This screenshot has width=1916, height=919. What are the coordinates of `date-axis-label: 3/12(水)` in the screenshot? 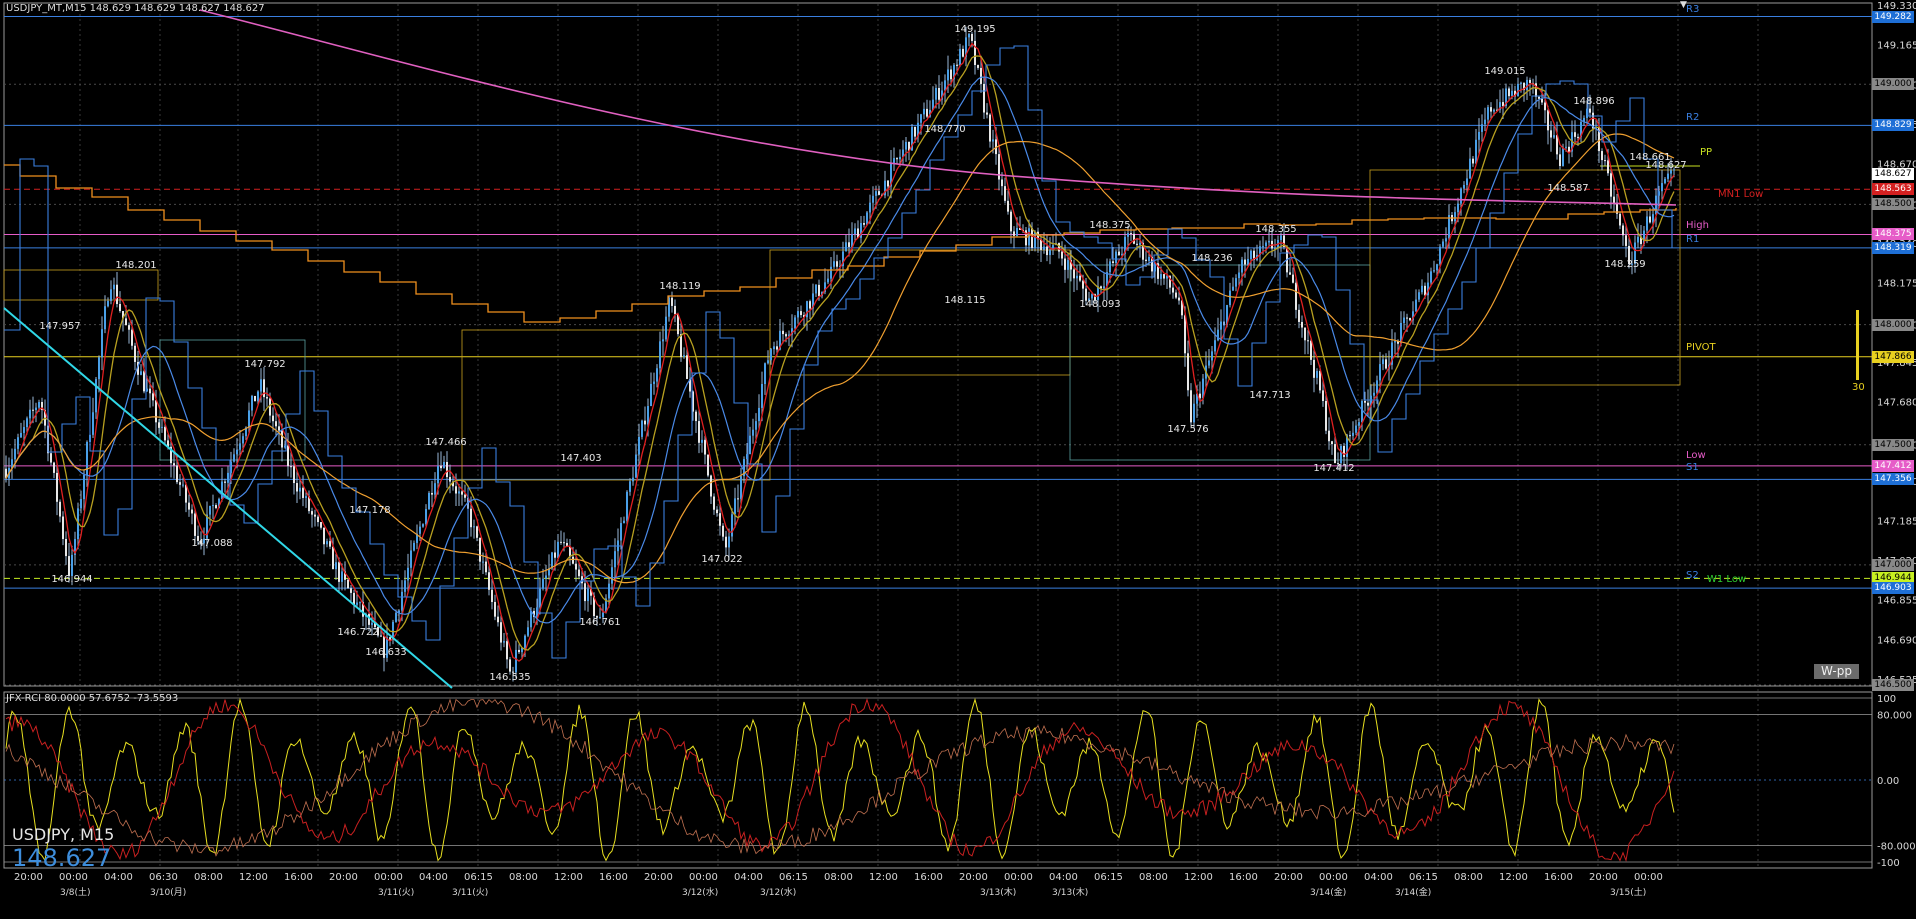 It's located at (700, 892).